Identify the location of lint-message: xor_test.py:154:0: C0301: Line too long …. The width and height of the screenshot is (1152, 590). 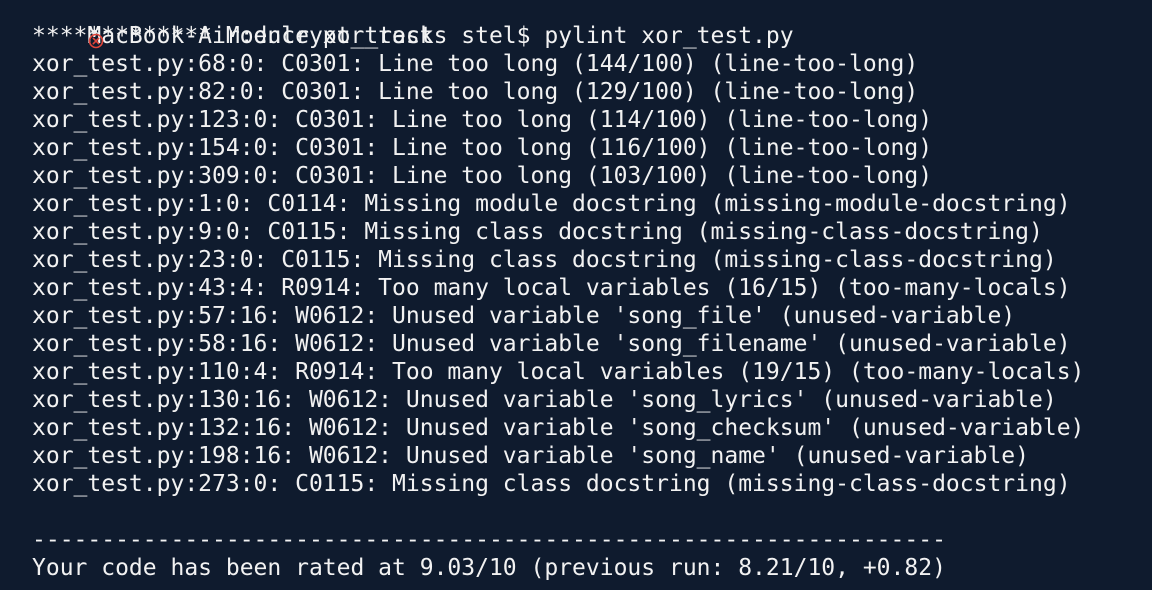
(482, 148).